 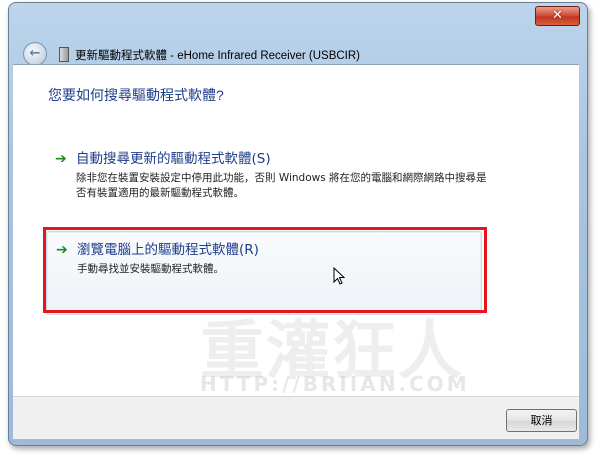 I want to click on green-arrow-icon: ➔, so click(x=61, y=159).